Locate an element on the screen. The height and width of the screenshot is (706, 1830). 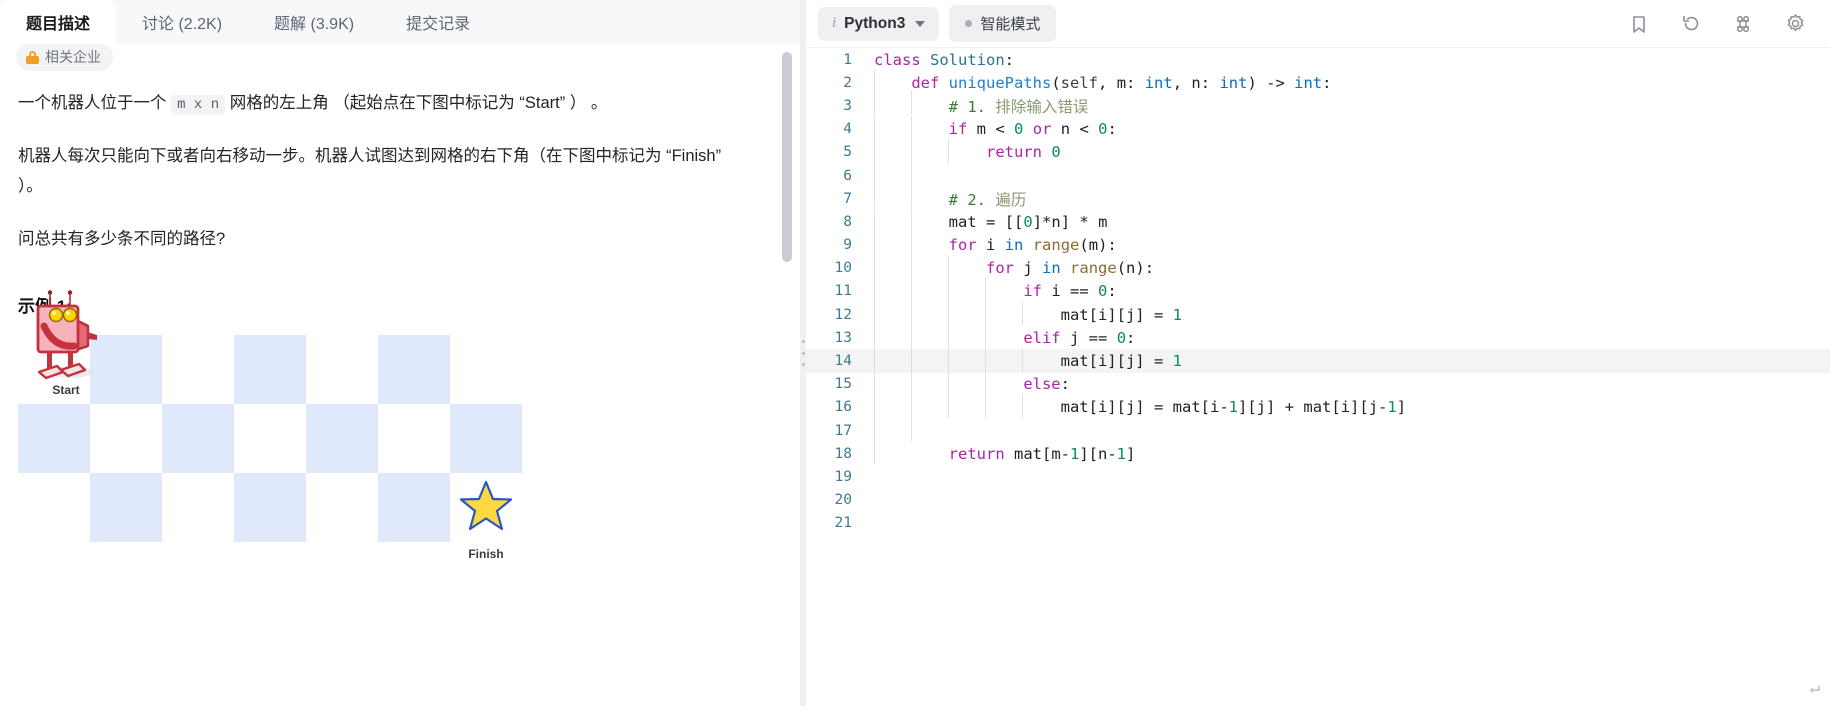
line-number: 7 is located at coordinates (847, 198).